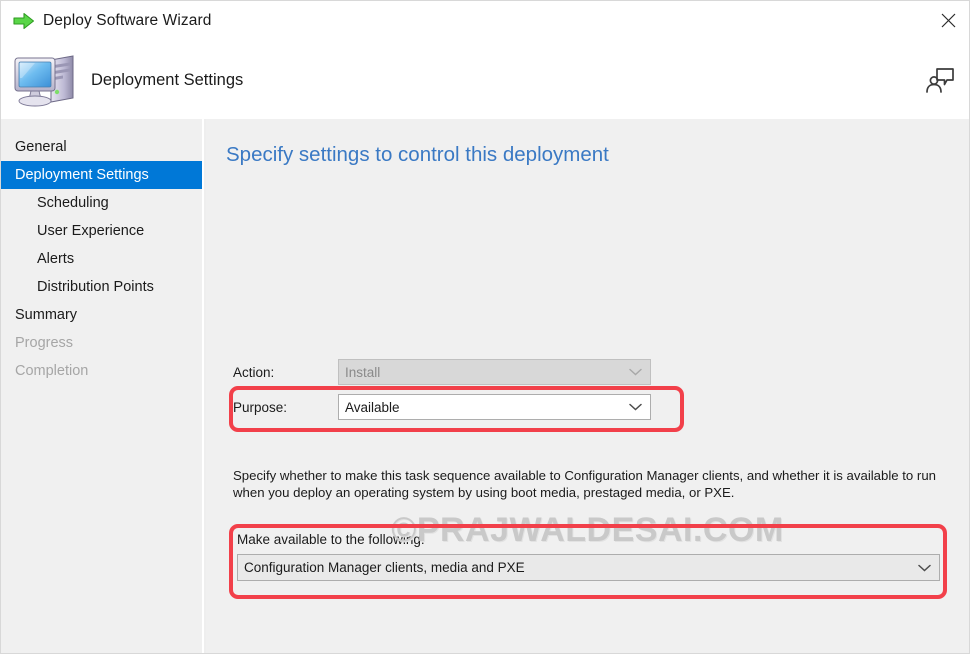 The height and width of the screenshot is (654, 970). What do you see at coordinates (24, 21) in the screenshot?
I see `green-arrow-icon` at bounding box center [24, 21].